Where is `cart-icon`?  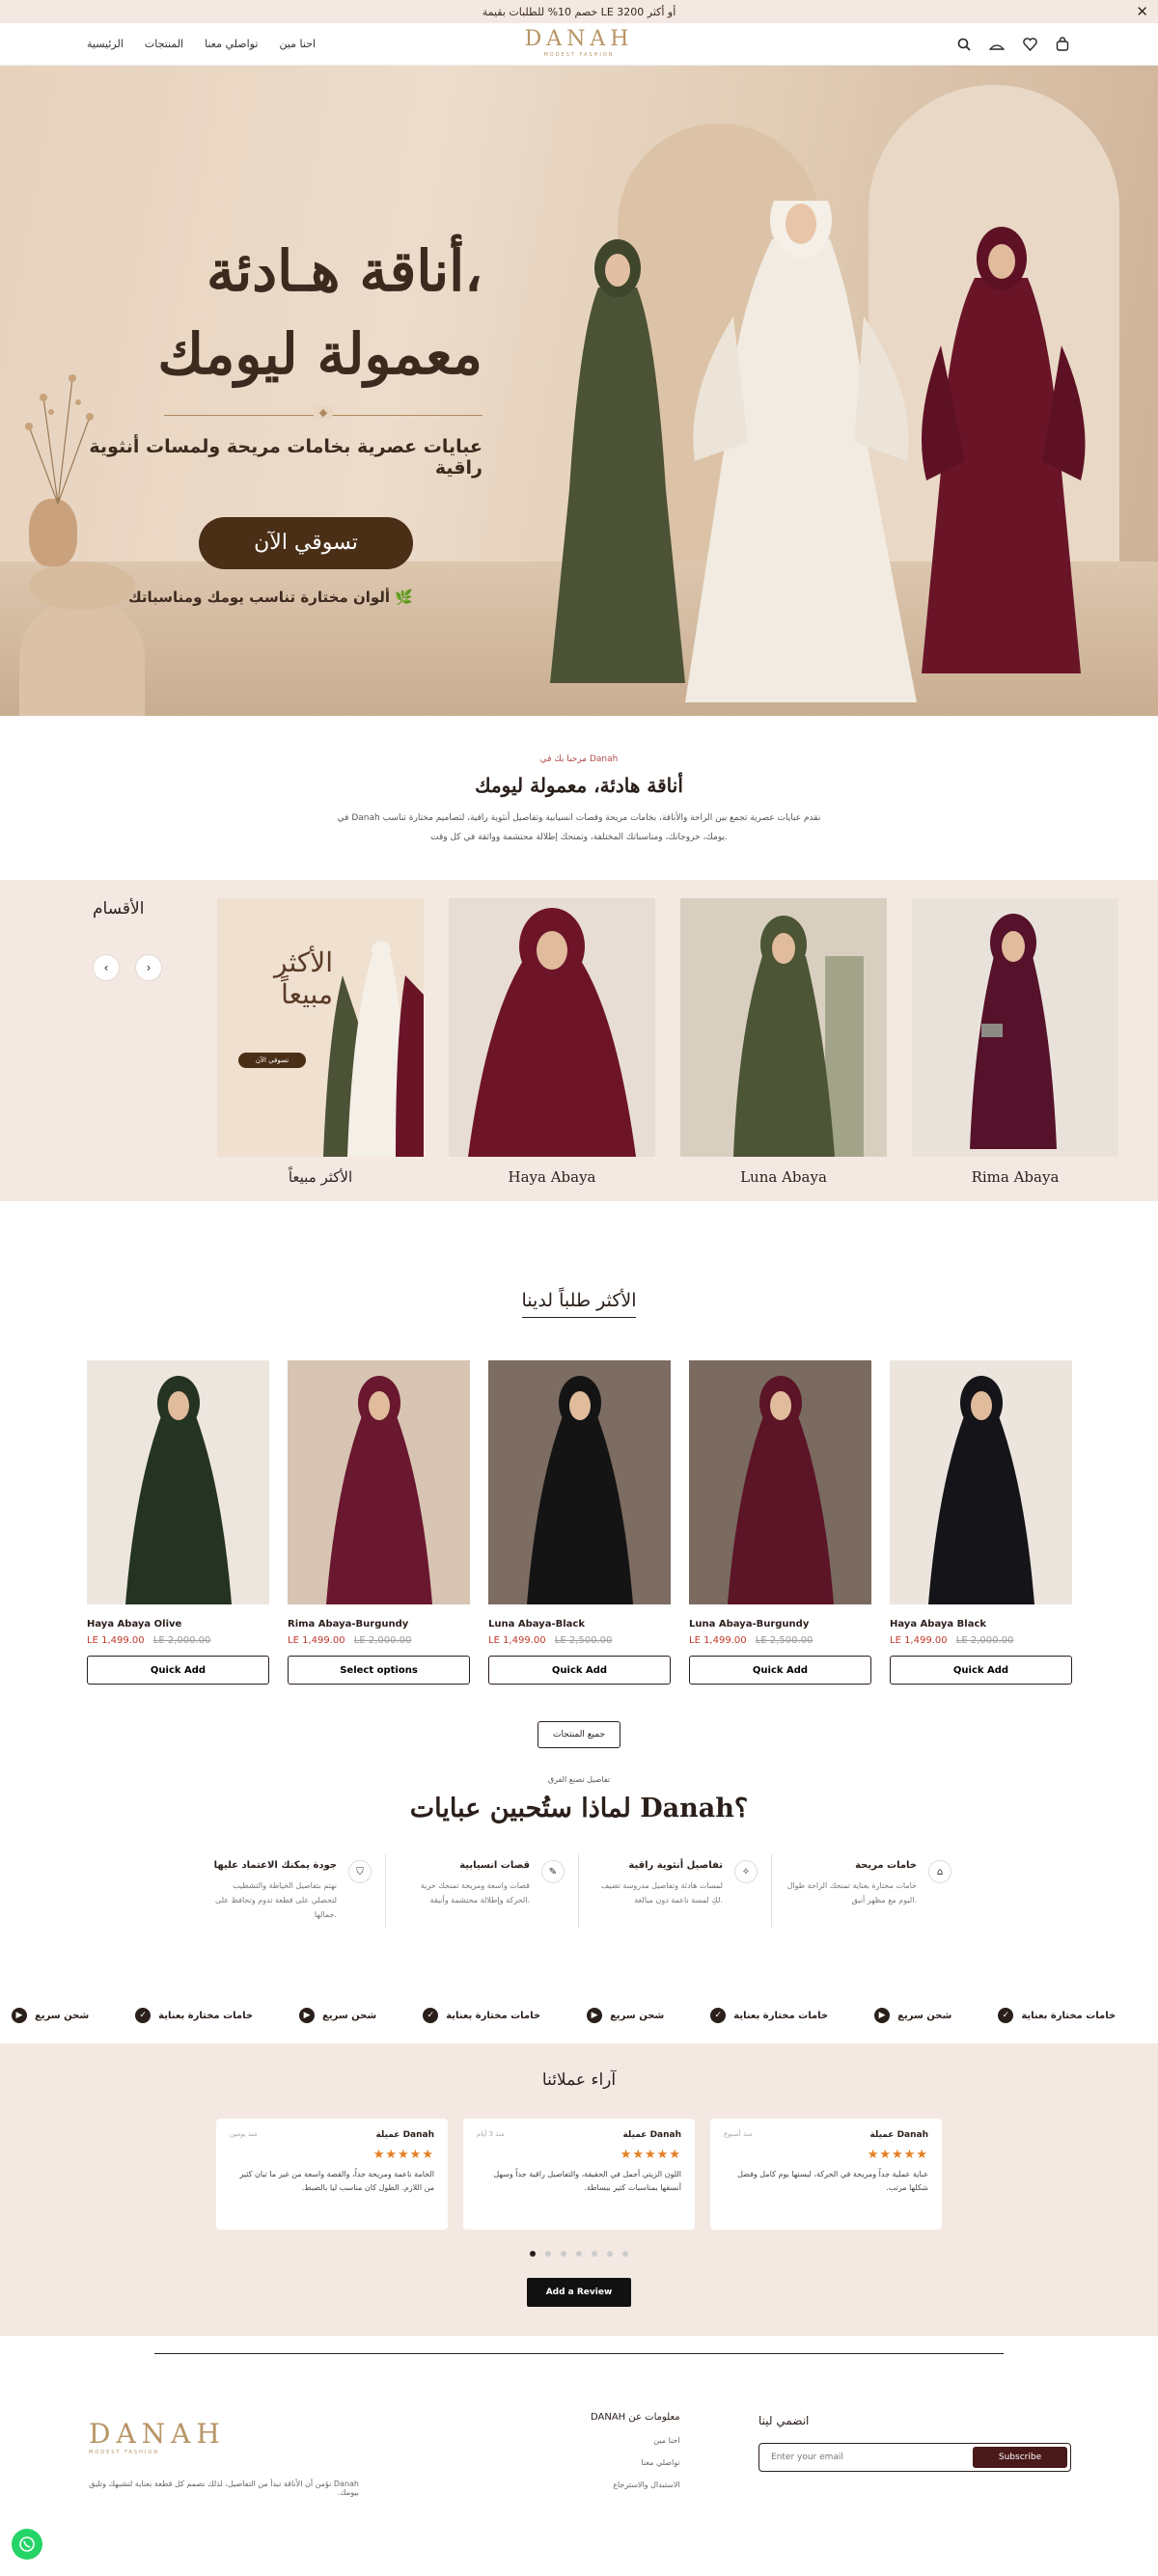
cart-icon is located at coordinates (1062, 44).